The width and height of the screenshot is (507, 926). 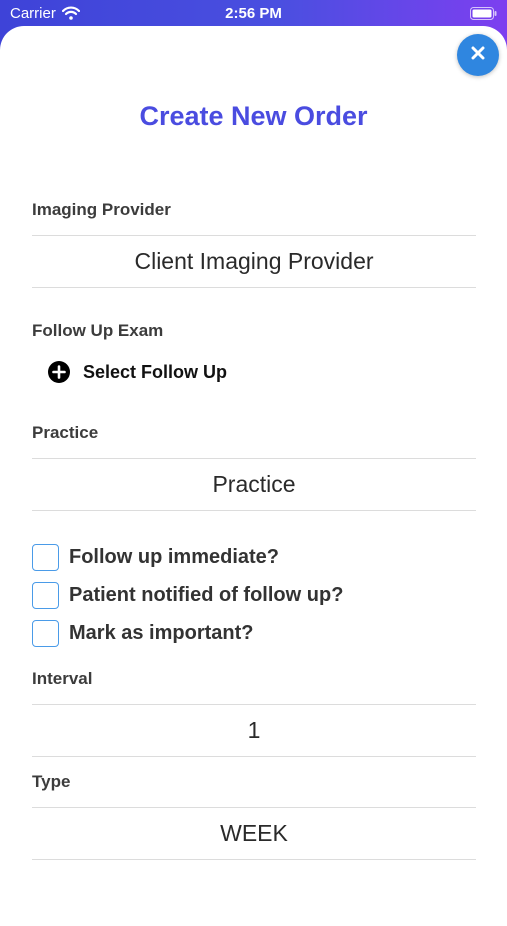 I want to click on follow-up-exam-label: Follow Up Exam, so click(x=98, y=330).